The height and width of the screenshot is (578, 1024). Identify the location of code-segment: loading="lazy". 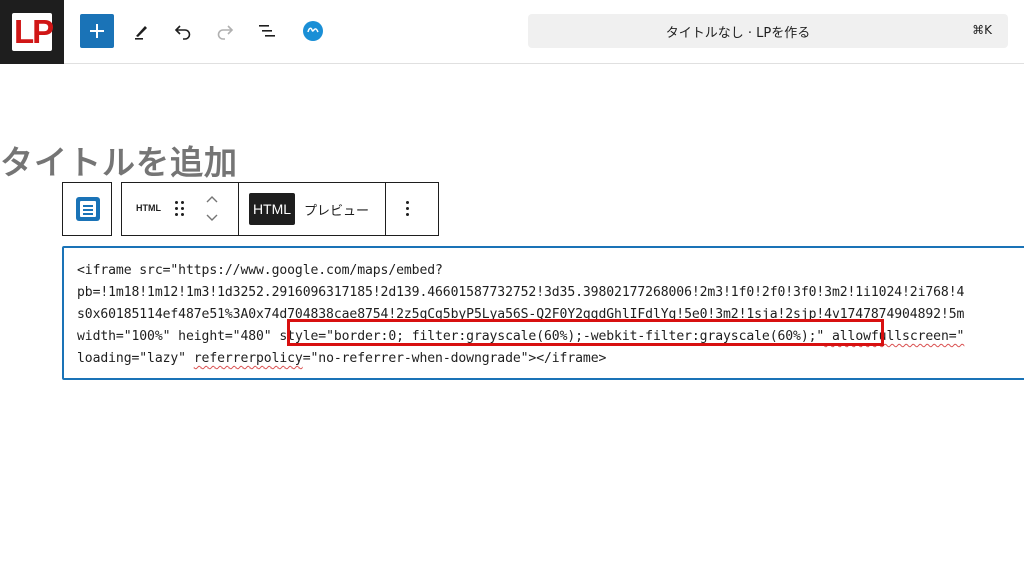
(135, 358).